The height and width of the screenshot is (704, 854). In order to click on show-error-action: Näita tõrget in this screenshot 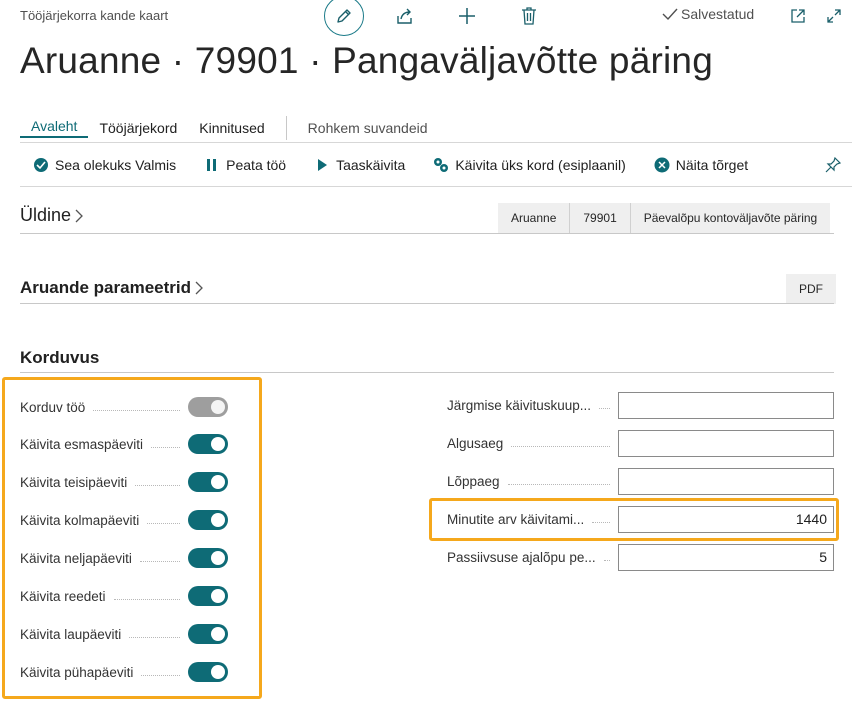, I will do `click(700, 165)`.